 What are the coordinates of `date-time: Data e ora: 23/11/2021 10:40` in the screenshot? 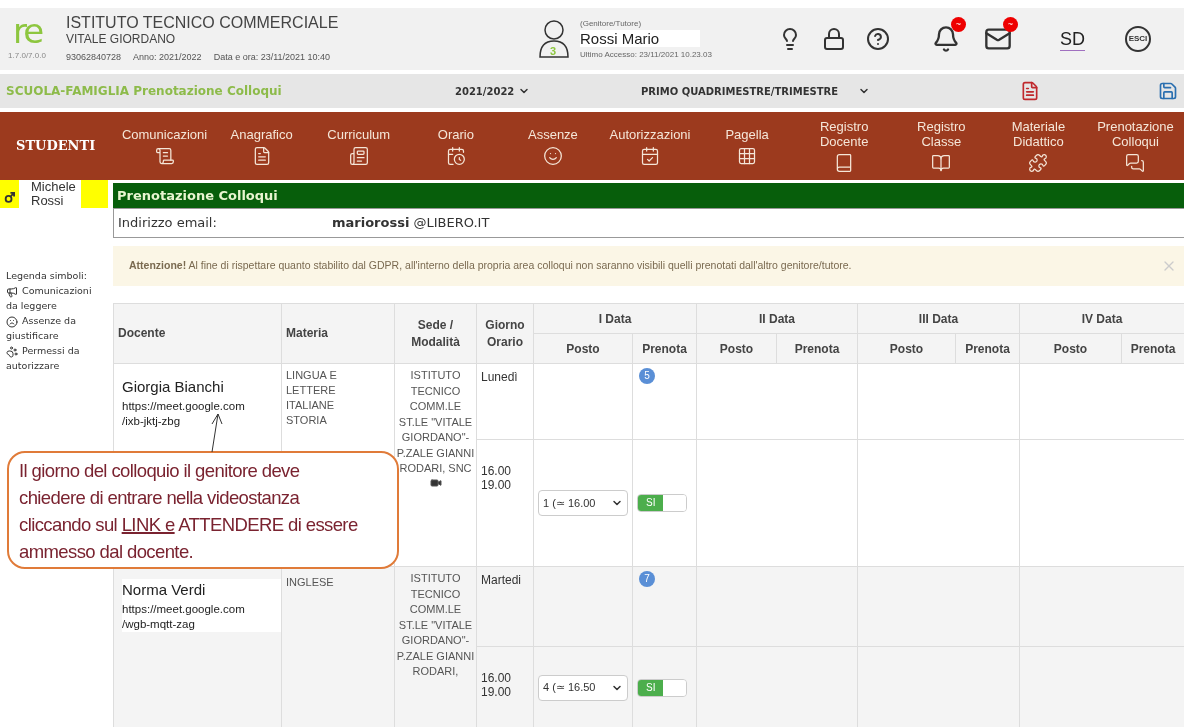 It's located at (272, 57).